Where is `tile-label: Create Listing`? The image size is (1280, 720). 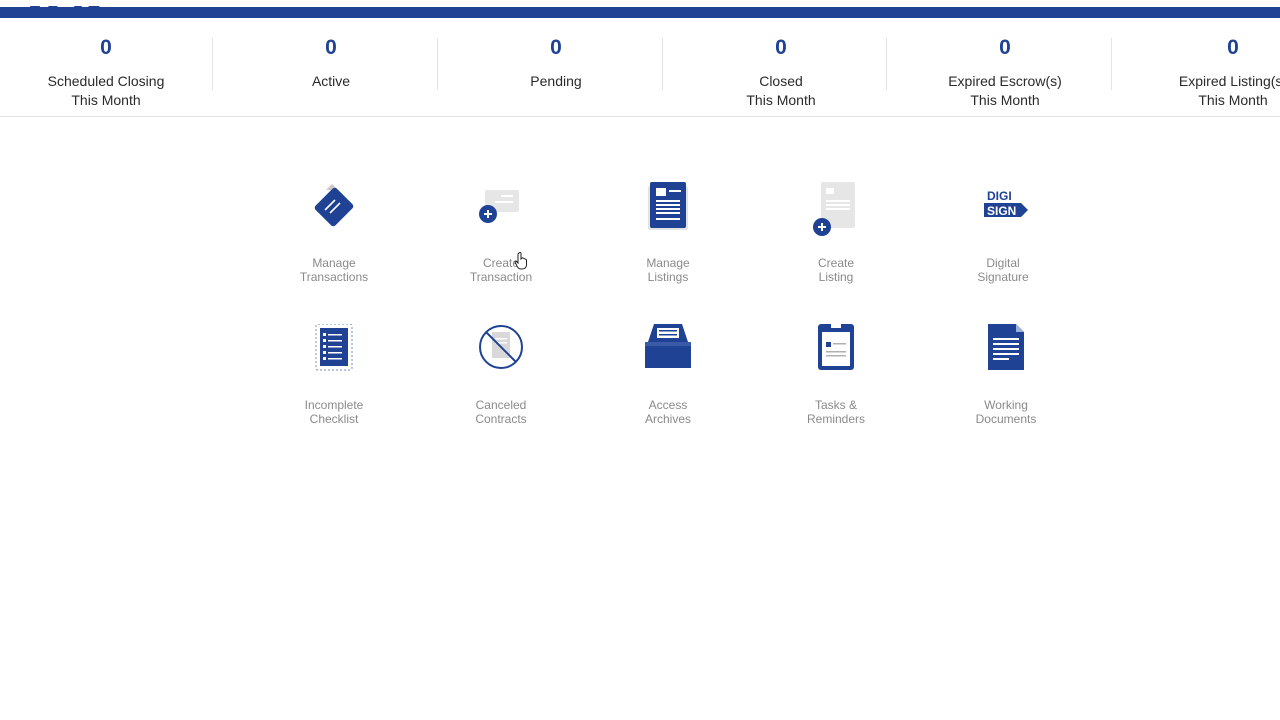
tile-label: Create Listing is located at coordinates (836, 270).